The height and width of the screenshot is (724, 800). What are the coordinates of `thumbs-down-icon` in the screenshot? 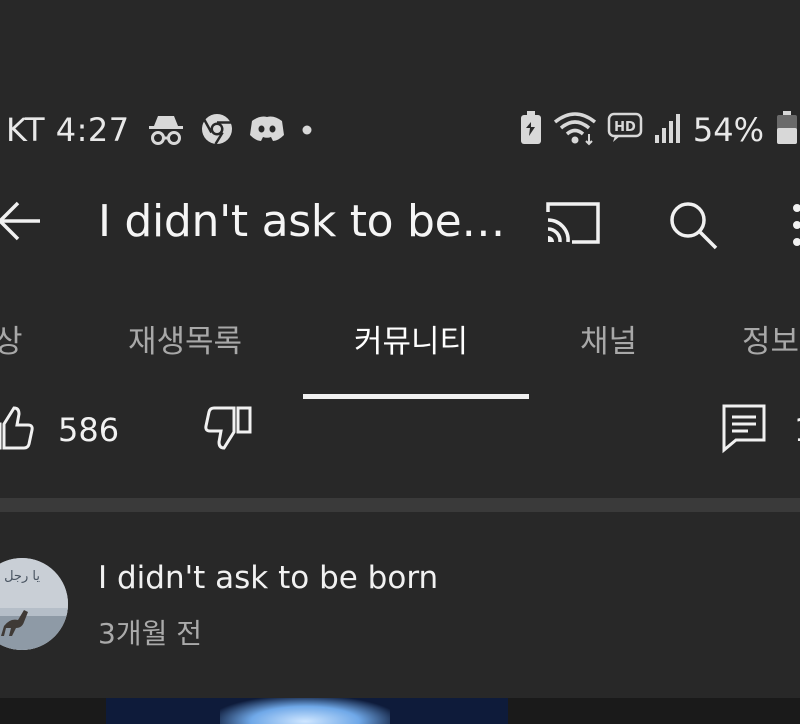 It's located at (228, 428).